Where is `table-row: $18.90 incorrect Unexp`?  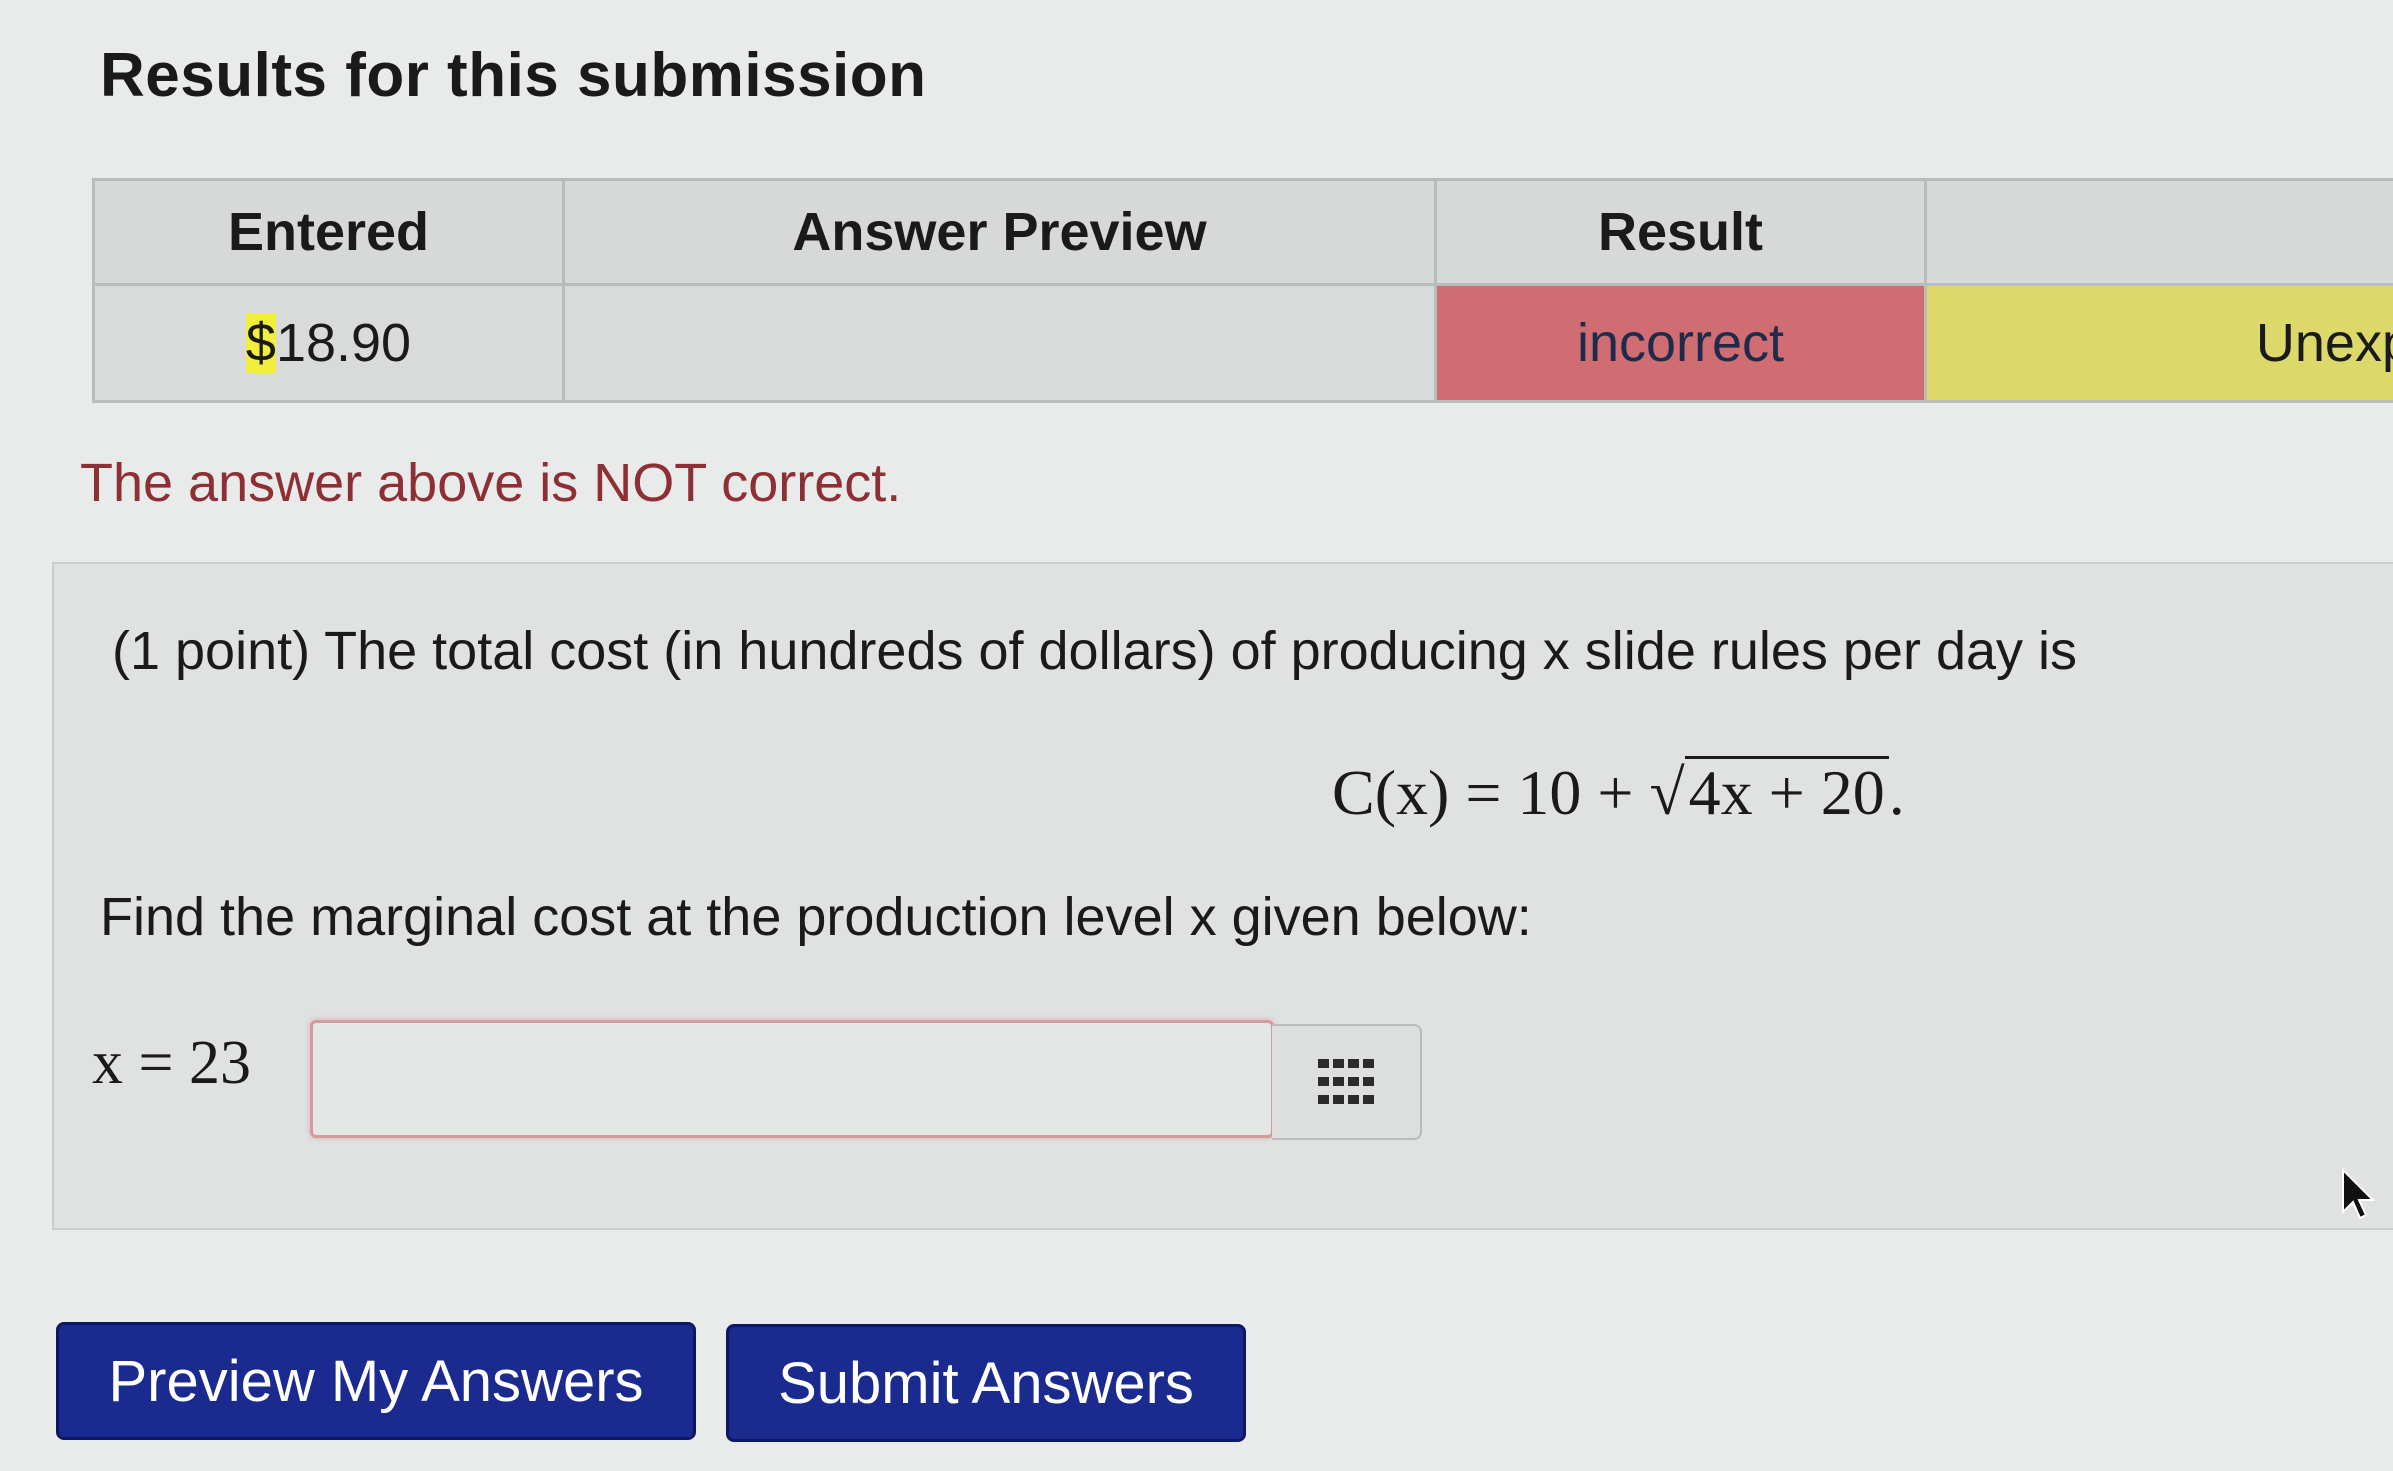 table-row: $18.90 incorrect Unexp is located at coordinates (1242, 343).